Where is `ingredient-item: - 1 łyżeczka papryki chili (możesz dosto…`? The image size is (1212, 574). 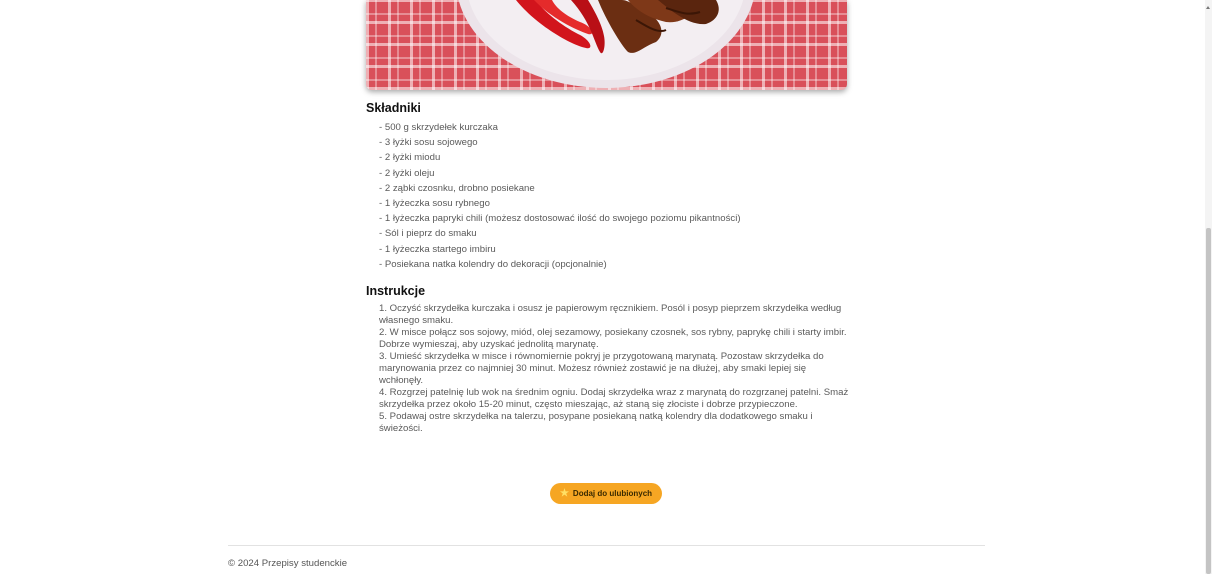
ingredient-item: - 1 łyżeczka papryki chili (możesz dosto… is located at coordinates (560, 219).